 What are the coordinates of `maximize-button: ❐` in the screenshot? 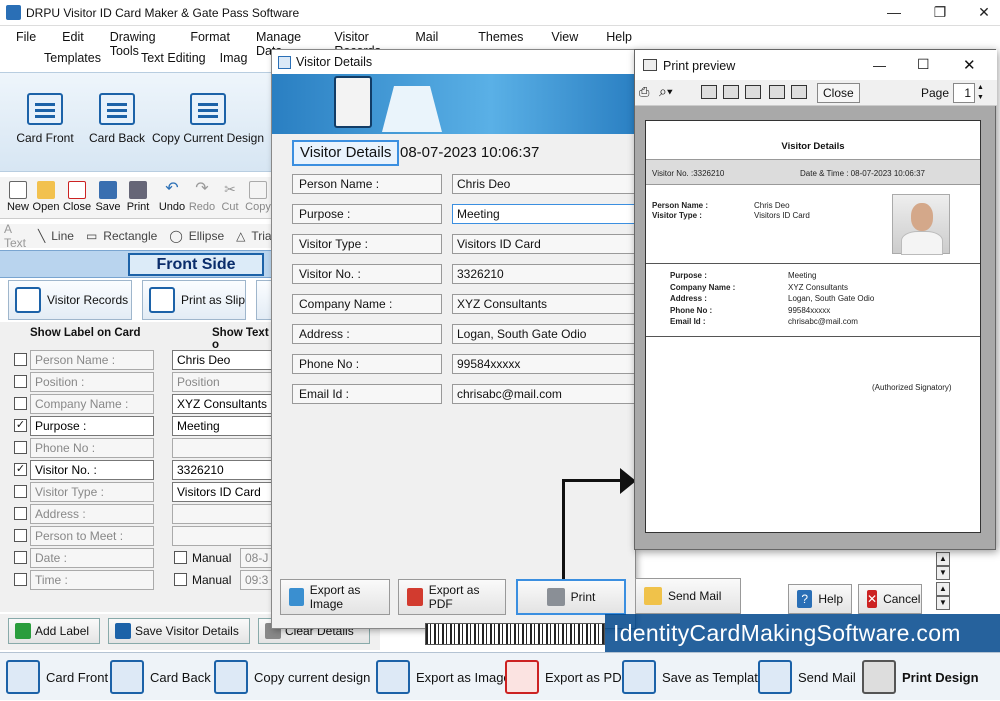 It's located at (940, 12).